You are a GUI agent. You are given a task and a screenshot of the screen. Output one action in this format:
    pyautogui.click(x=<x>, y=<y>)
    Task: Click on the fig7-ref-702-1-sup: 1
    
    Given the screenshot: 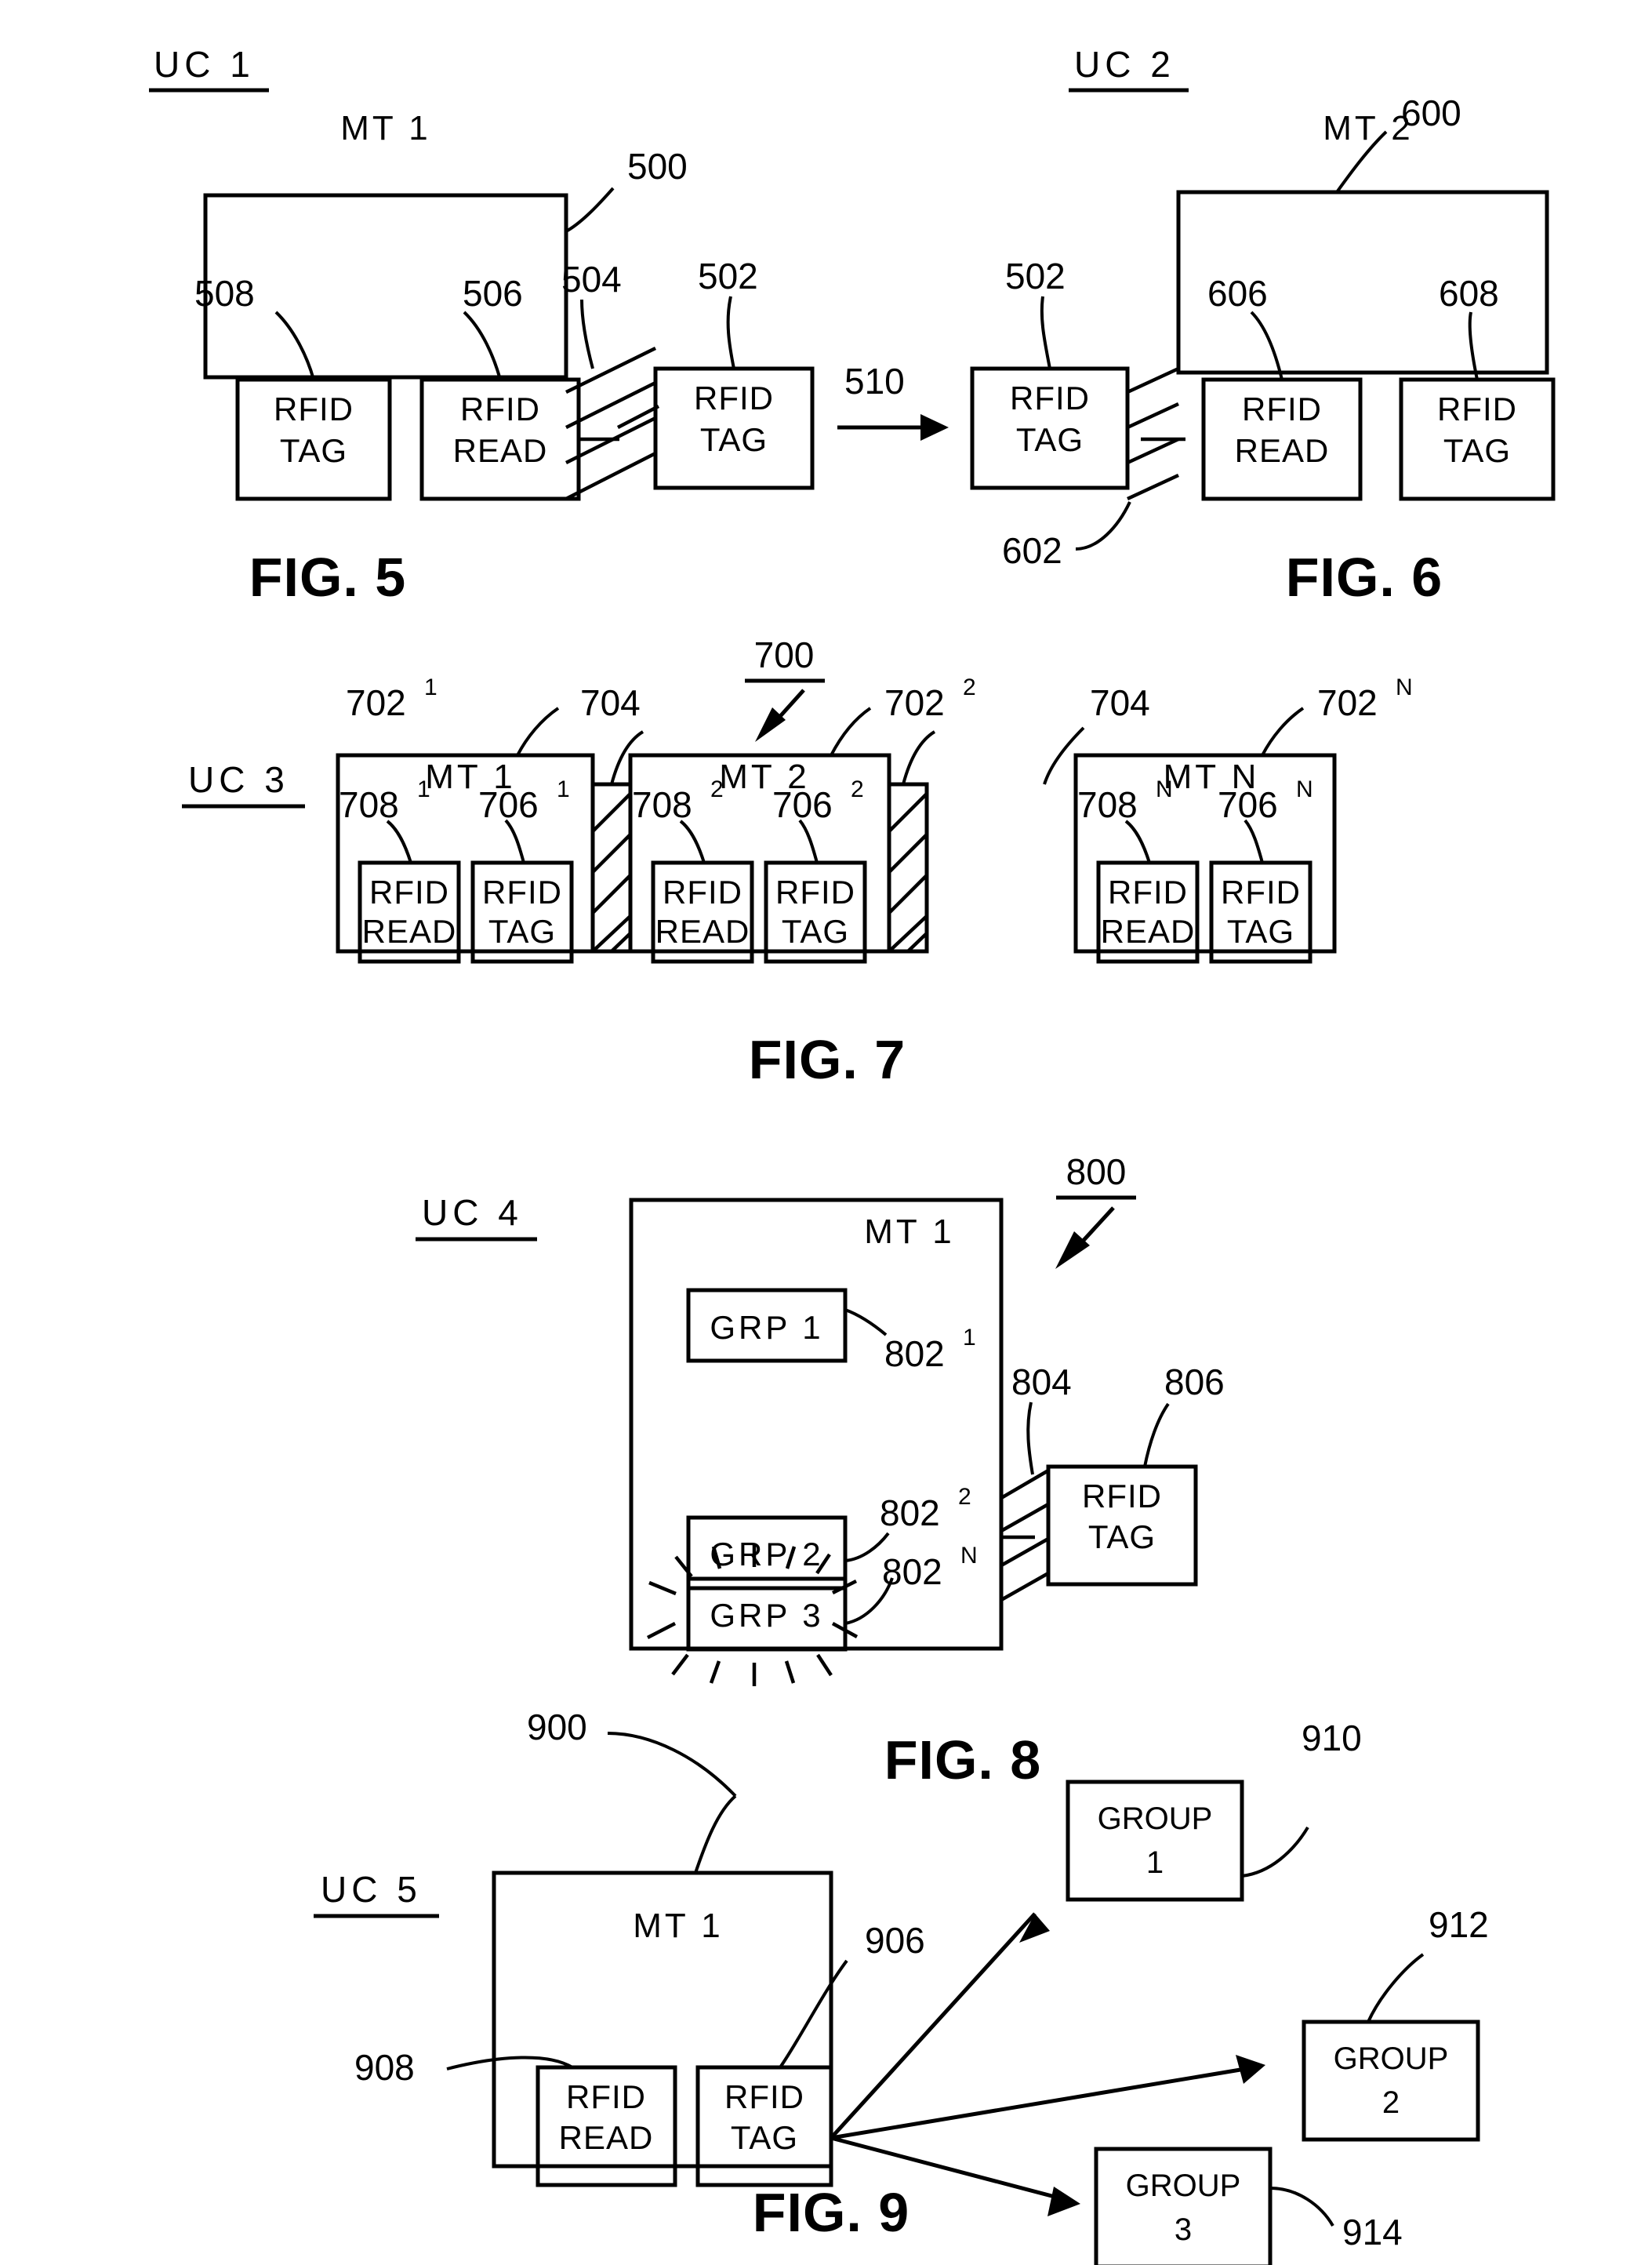 What is the action you would take?
    pyautogui.click(x=431, y=687)
    